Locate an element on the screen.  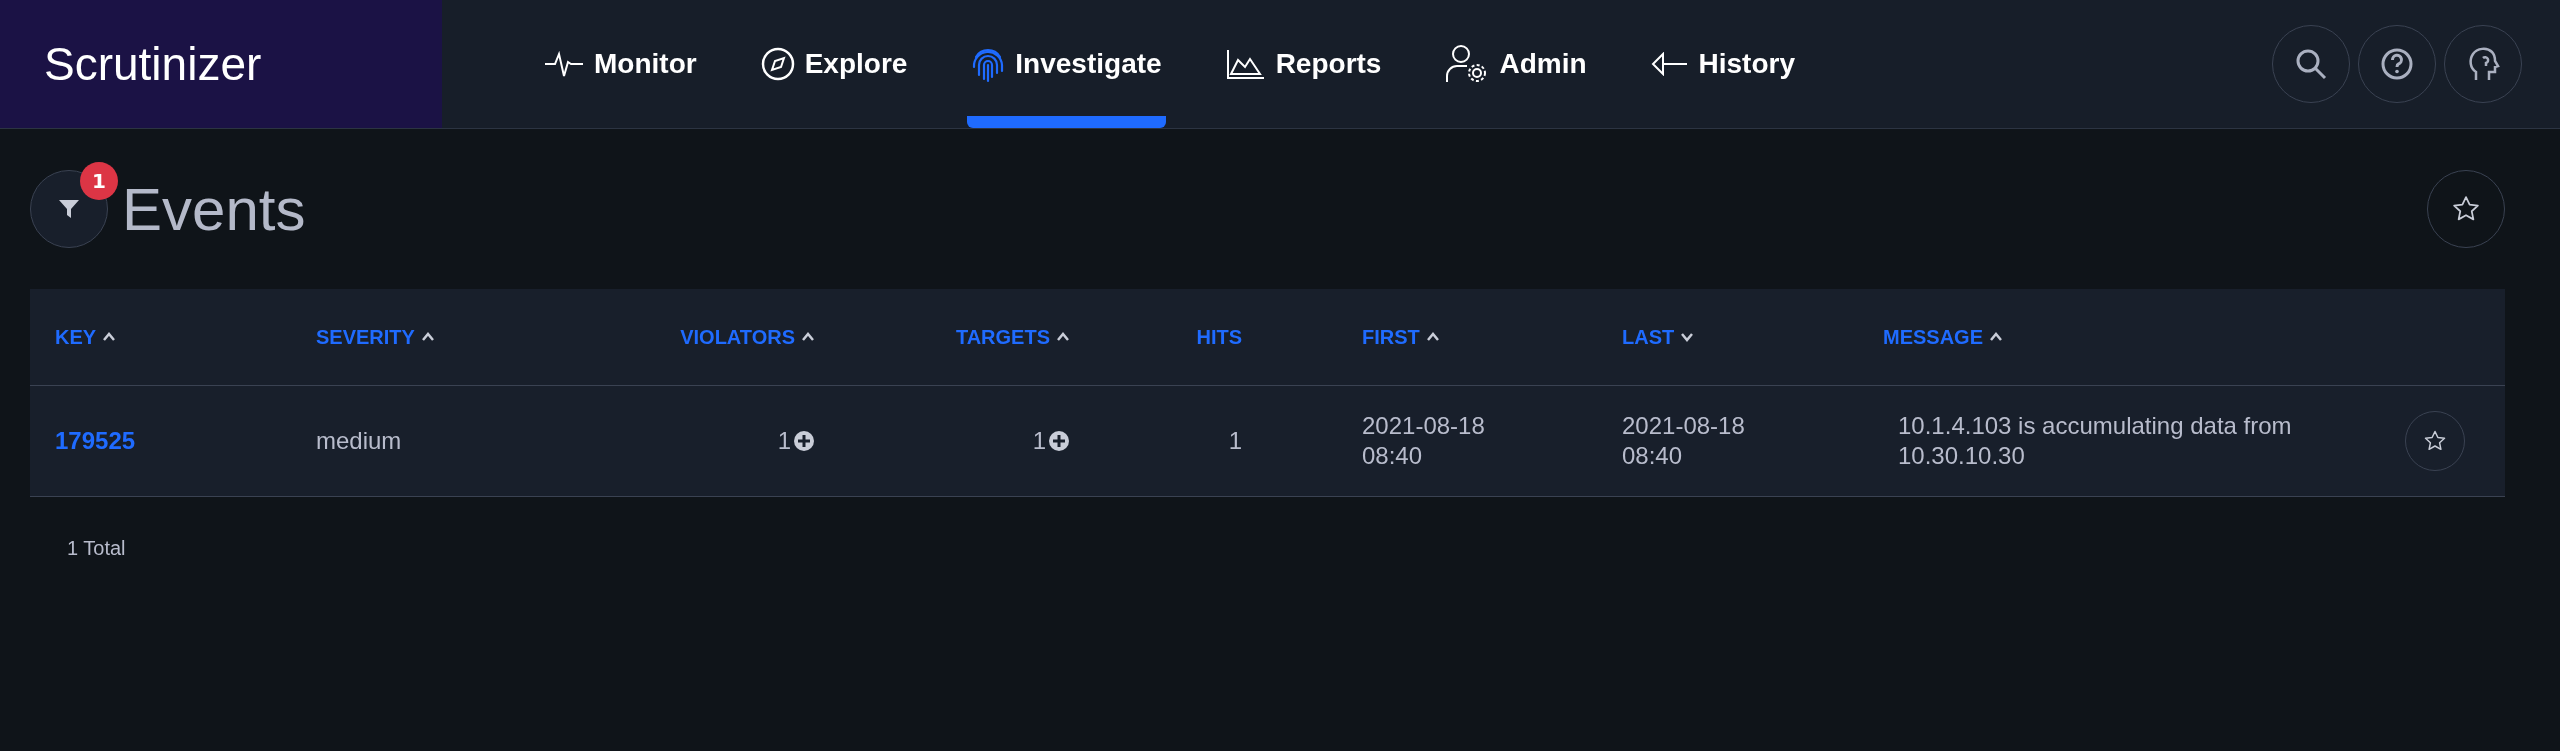
search-icon is located at coordinates (2311, 64).